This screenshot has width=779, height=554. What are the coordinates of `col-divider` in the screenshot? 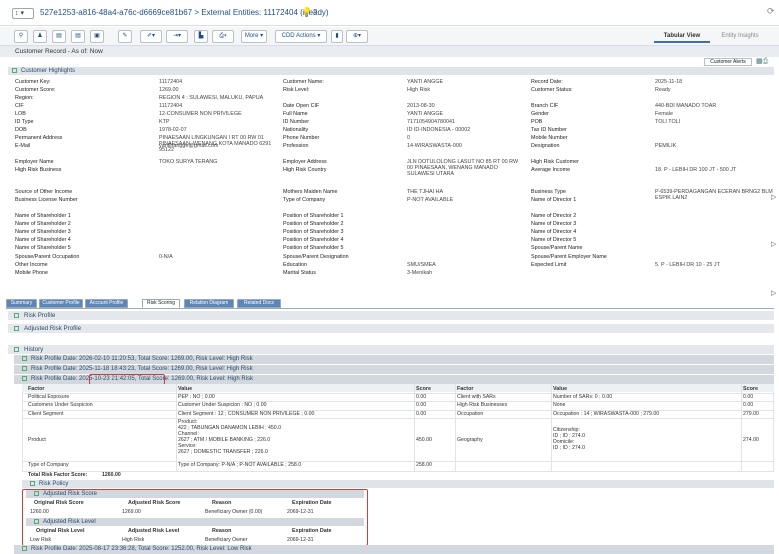 It's located at (741, 428).